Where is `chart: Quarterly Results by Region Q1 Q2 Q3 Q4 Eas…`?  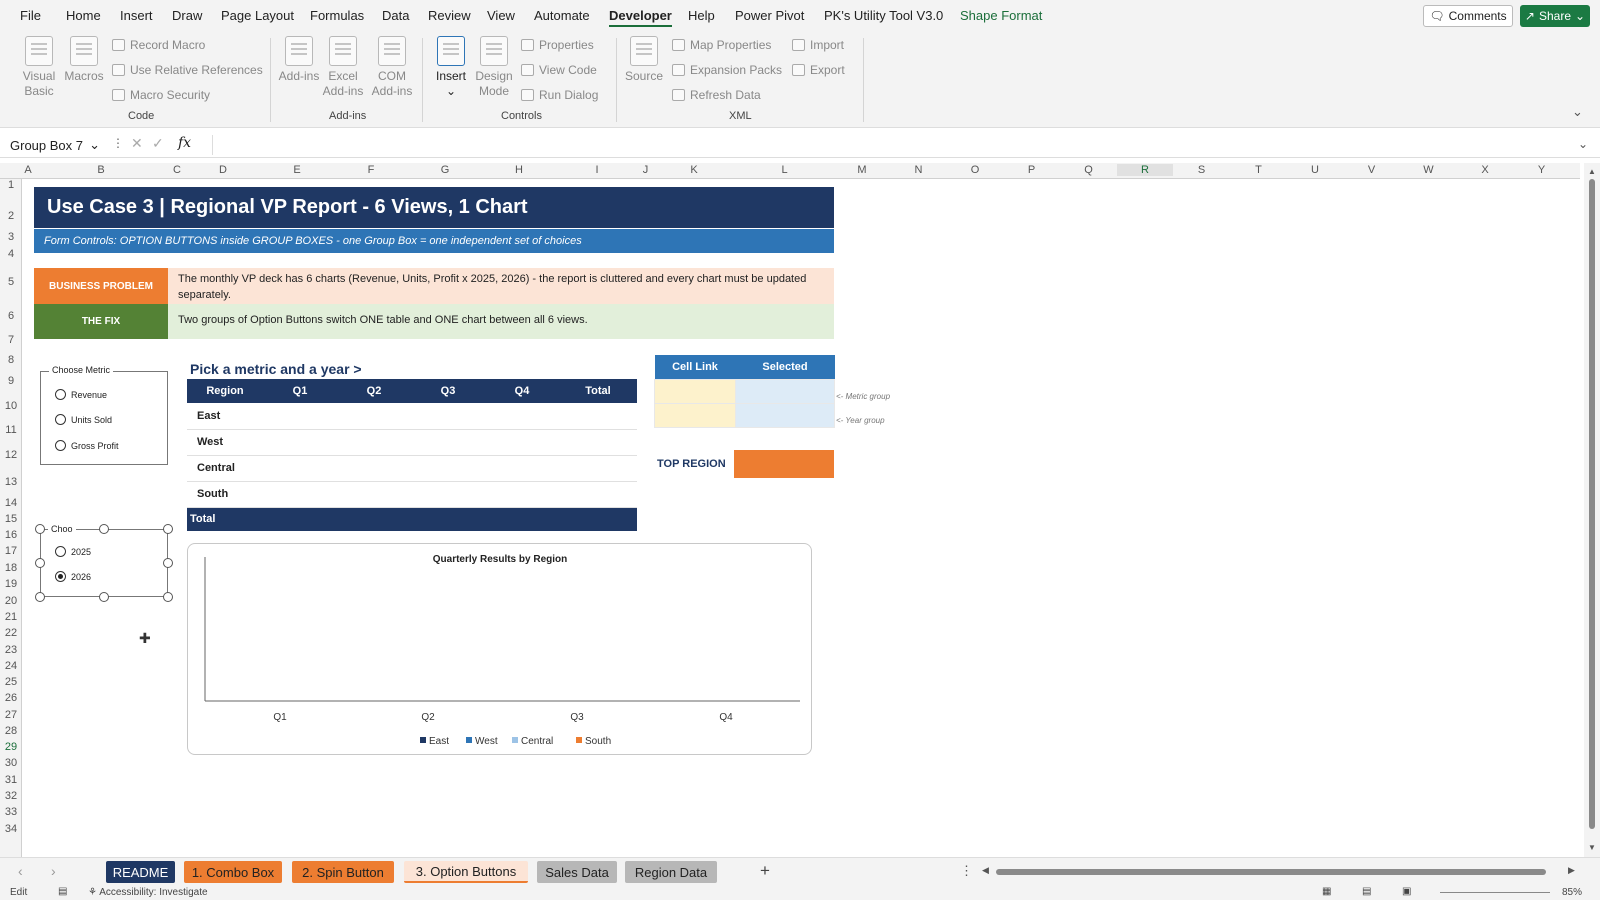 chart: Quarterly Results by Region Q1 Q2 Q3 Q4 Eas… is located at coordinates (499, 649).